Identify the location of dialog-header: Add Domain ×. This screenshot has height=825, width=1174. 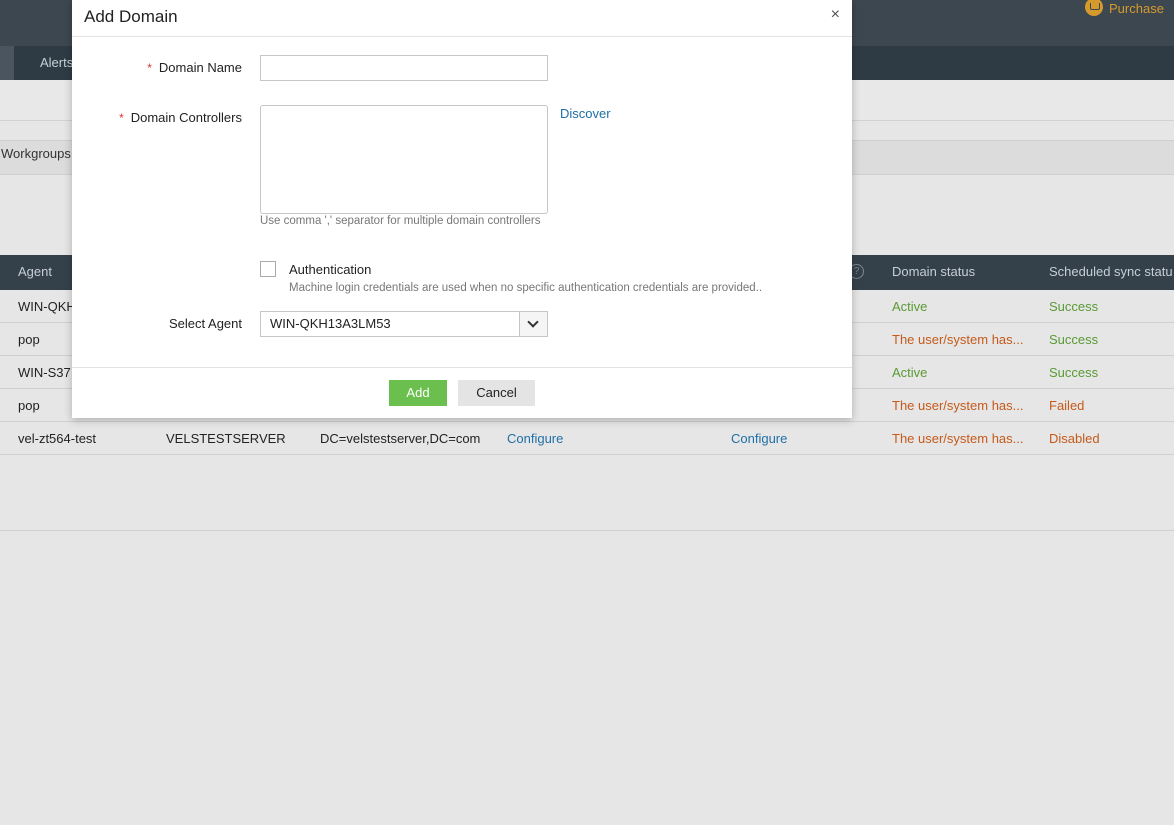
(462, 18).